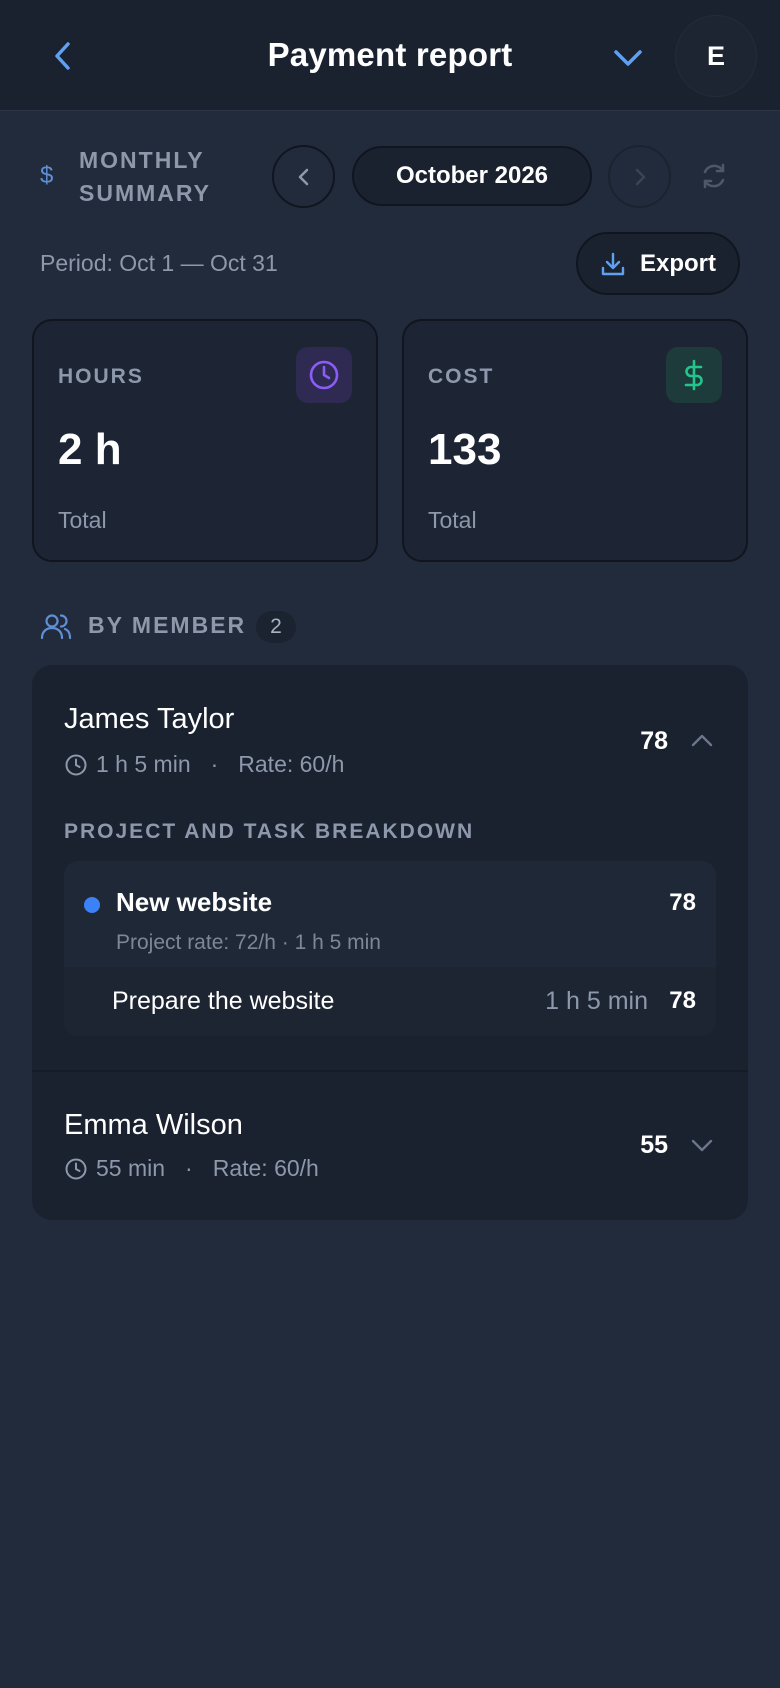  What do you see at coordinates (194, 902) in the screenshot?
I see `project-name: New website` at bounding box center [194, 902].